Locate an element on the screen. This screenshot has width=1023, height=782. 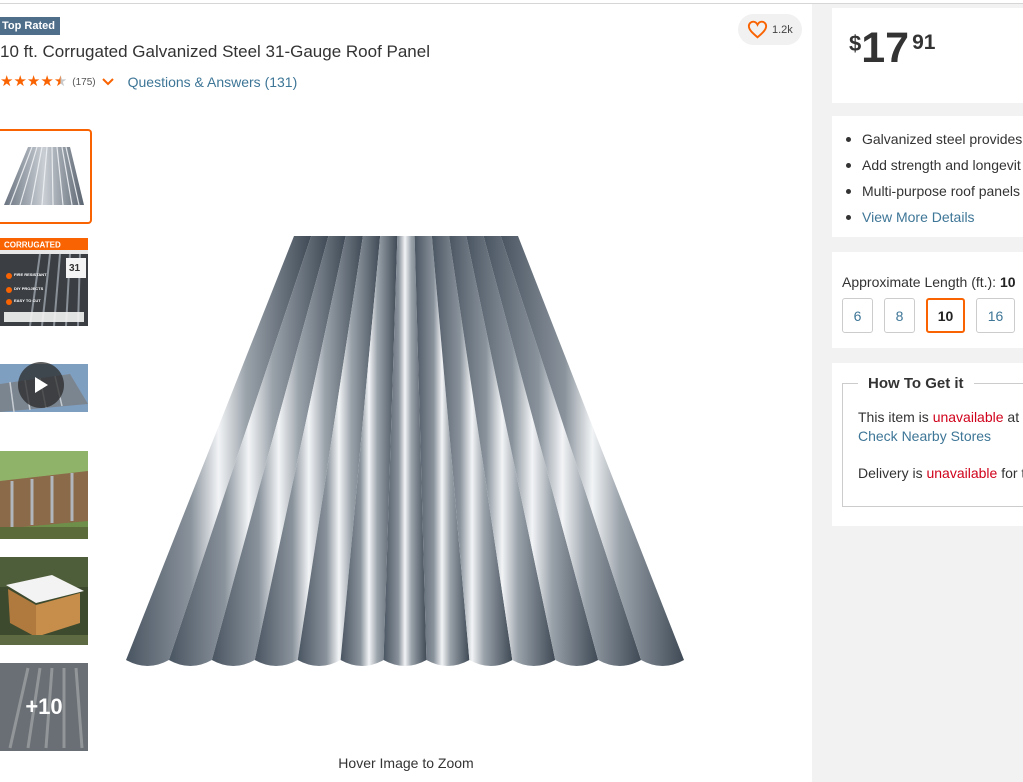
view-more-details-link: View More Details is located at coordinates (918, 217).